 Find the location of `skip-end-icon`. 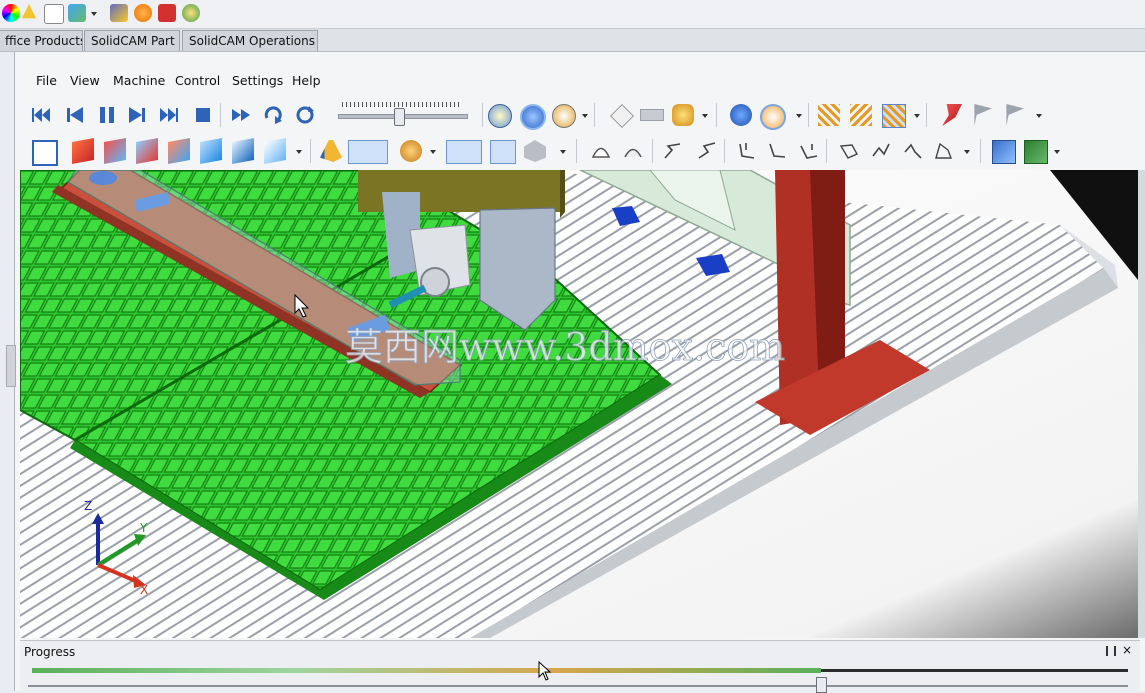

skip-end-icon is located at coordinates (169, 115).